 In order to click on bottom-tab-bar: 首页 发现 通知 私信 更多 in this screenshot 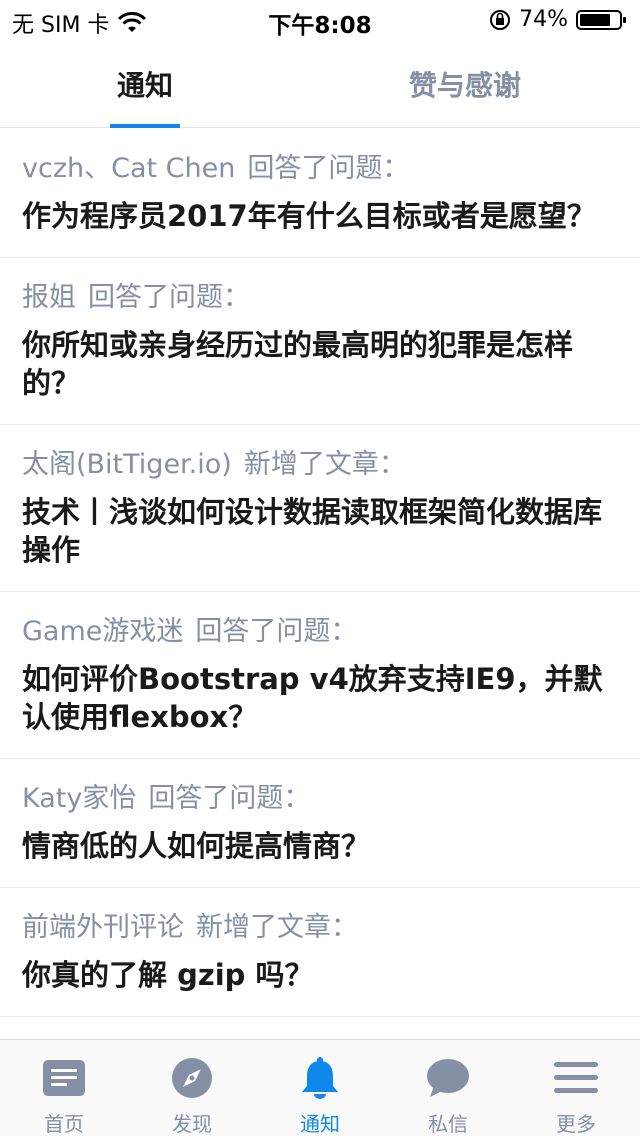, I will do `click(320, 1087)`.